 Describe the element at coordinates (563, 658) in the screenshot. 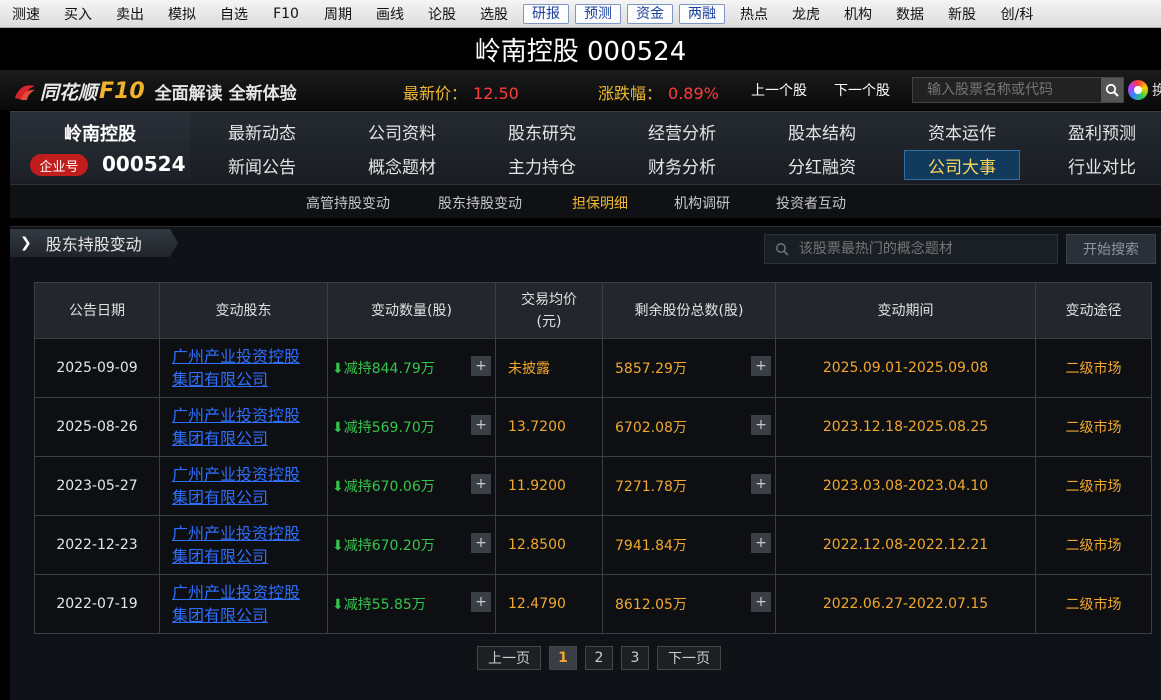

I see `page-button: 1` at that location.